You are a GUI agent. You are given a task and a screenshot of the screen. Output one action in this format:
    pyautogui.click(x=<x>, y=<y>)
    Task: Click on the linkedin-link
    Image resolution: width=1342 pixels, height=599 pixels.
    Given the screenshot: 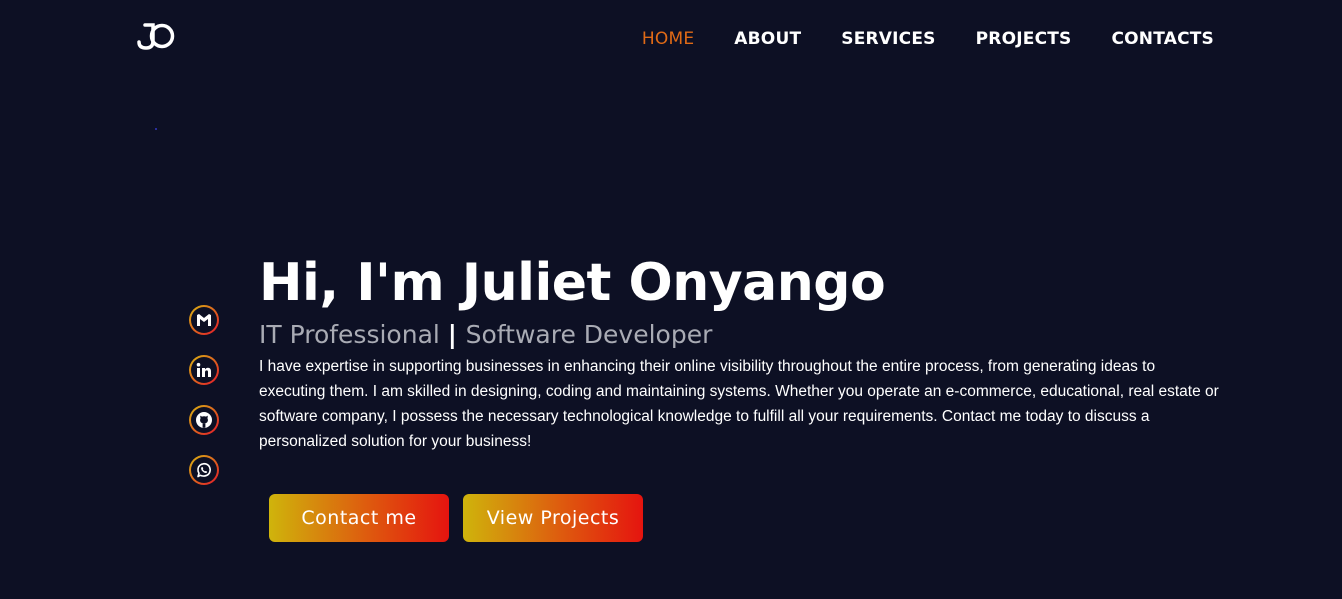 What is the action you would take?
    pyautogui.click(x=204, y=370)
    